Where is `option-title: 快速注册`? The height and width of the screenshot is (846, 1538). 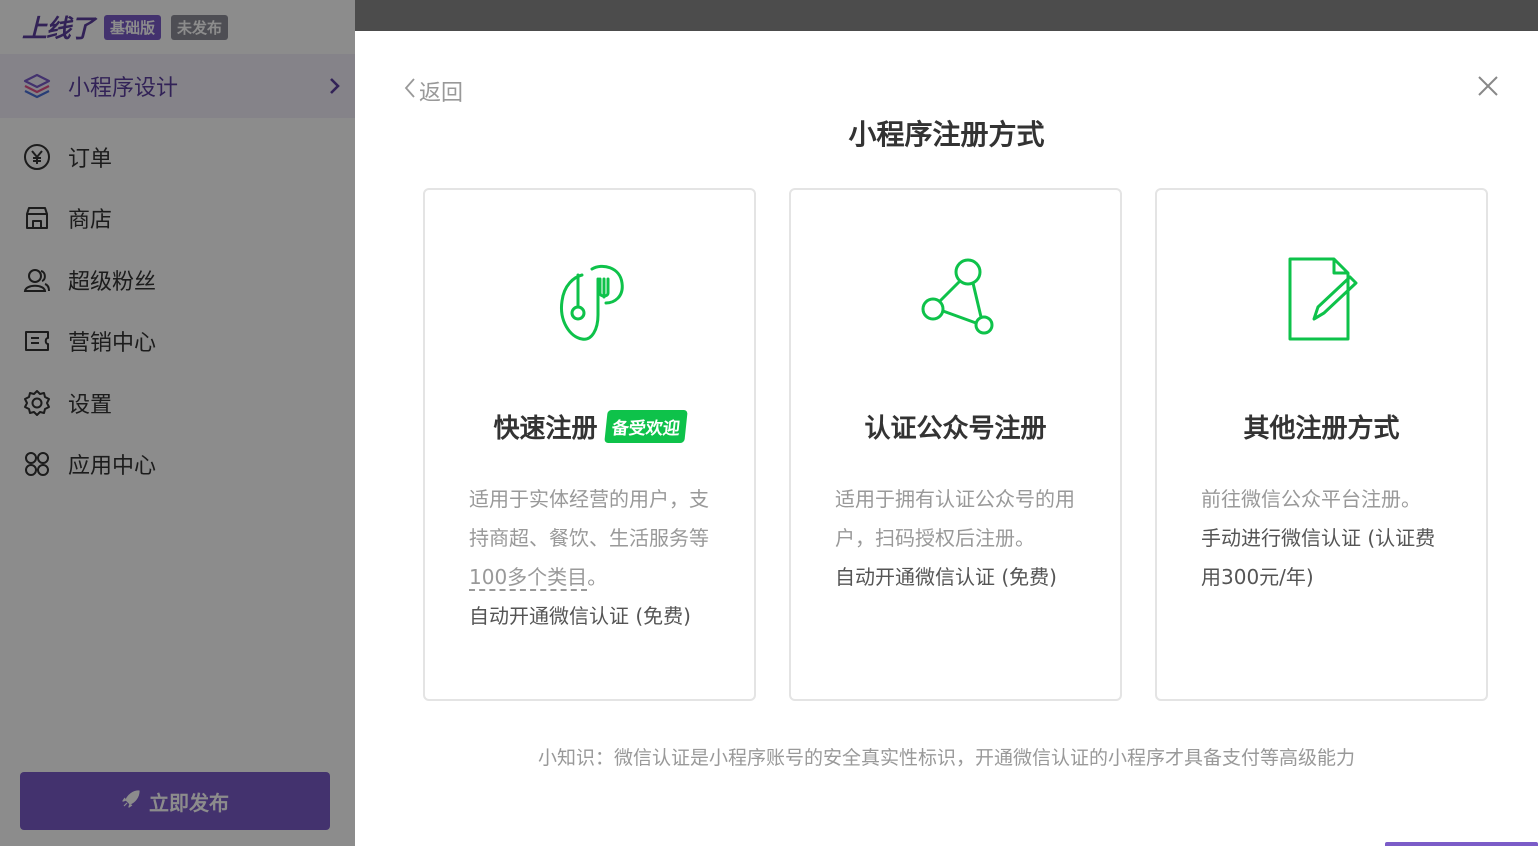 option-title: 快速注册 is located at coordinates (545, 429).